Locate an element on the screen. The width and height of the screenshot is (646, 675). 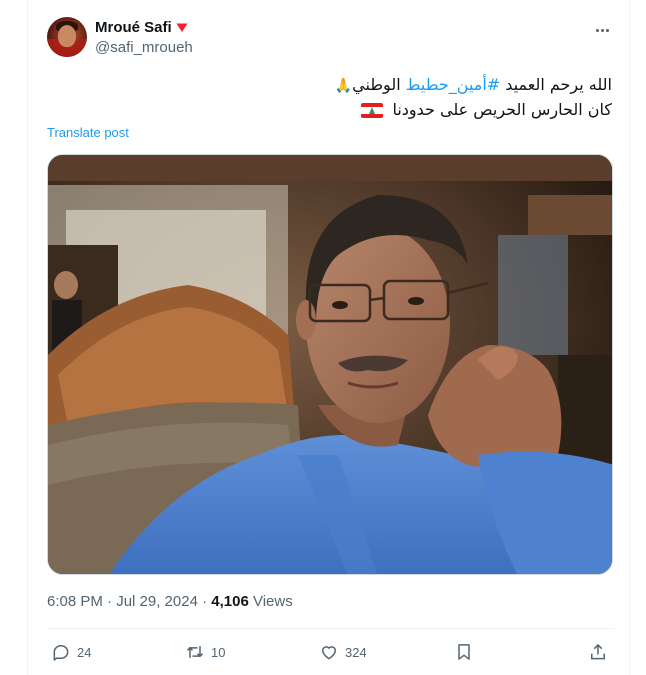
avatar is located at coordinates (67, 37).